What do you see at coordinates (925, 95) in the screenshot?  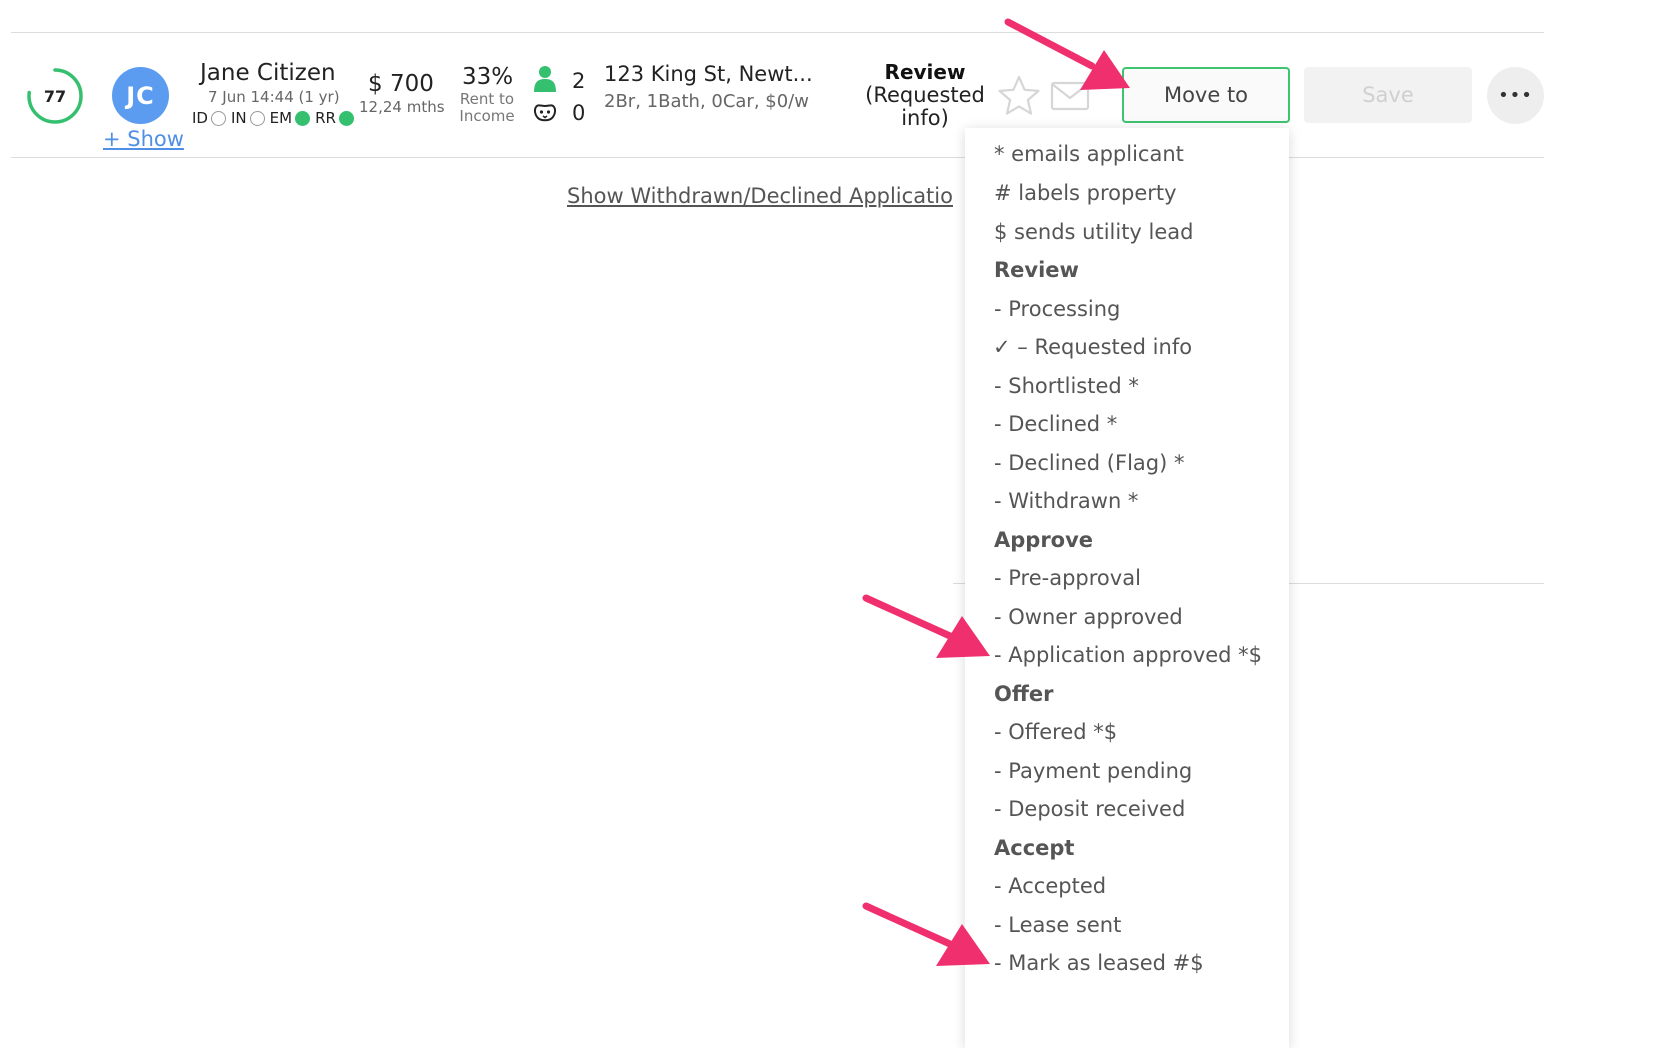 I see `status-detail-line: (Requested` at bounding box center [925, 95].